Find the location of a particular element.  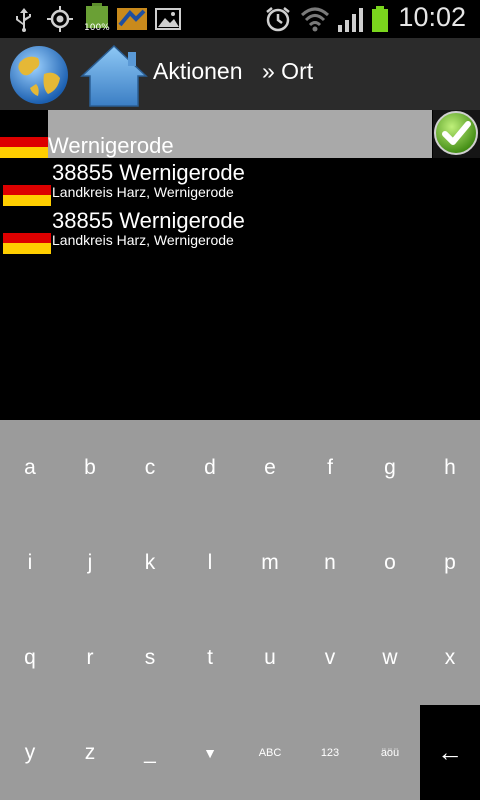

key-k: k is located at coordinates (150, 562).